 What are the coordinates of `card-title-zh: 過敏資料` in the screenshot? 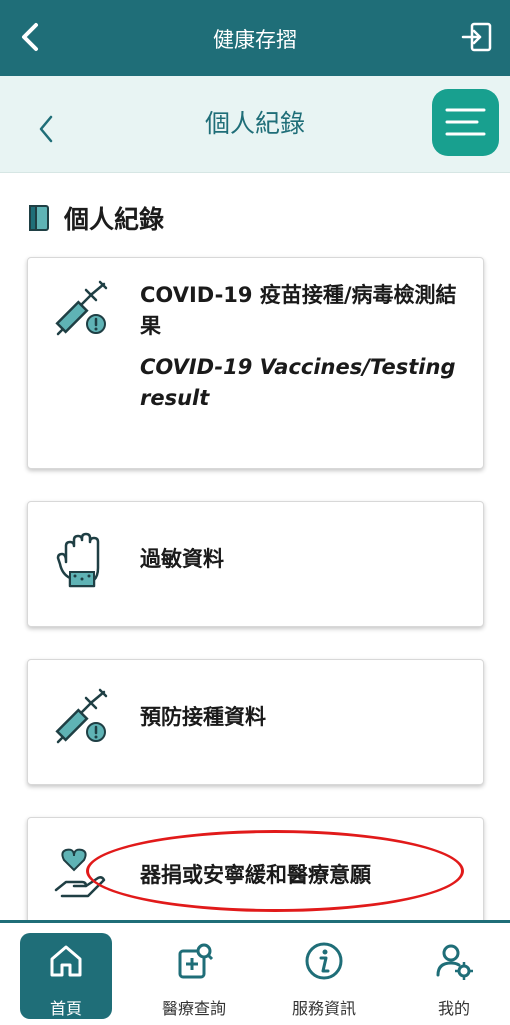 It's located at (182, 559).